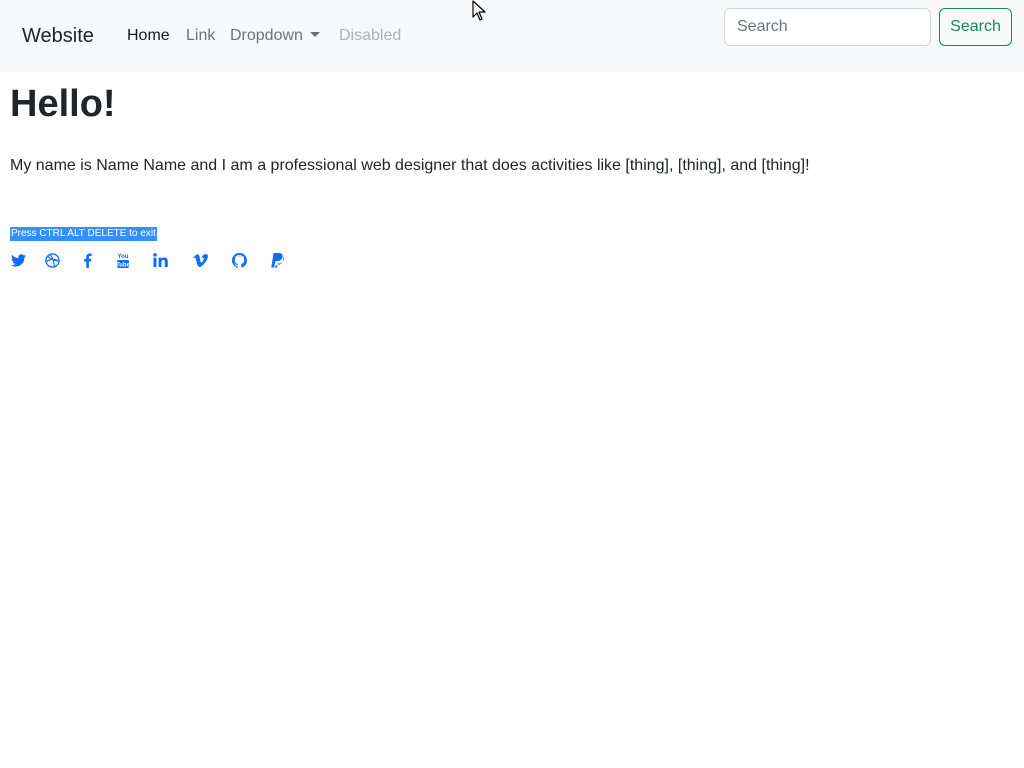  Describe the element at coordinates (370, 35) in the screenshot. I see `nav-disabled-link: Disabled` at that location.